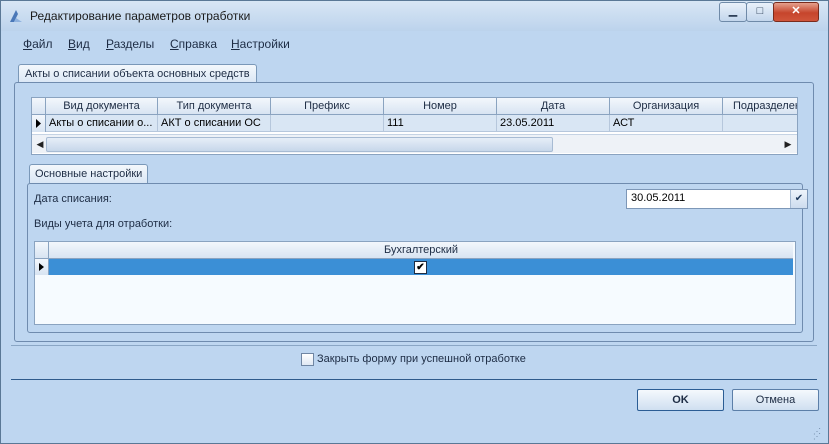 The width and height of the screenshot is (829, 444). I want to click on accounting-checkbox: ✔, so click(420, 267).